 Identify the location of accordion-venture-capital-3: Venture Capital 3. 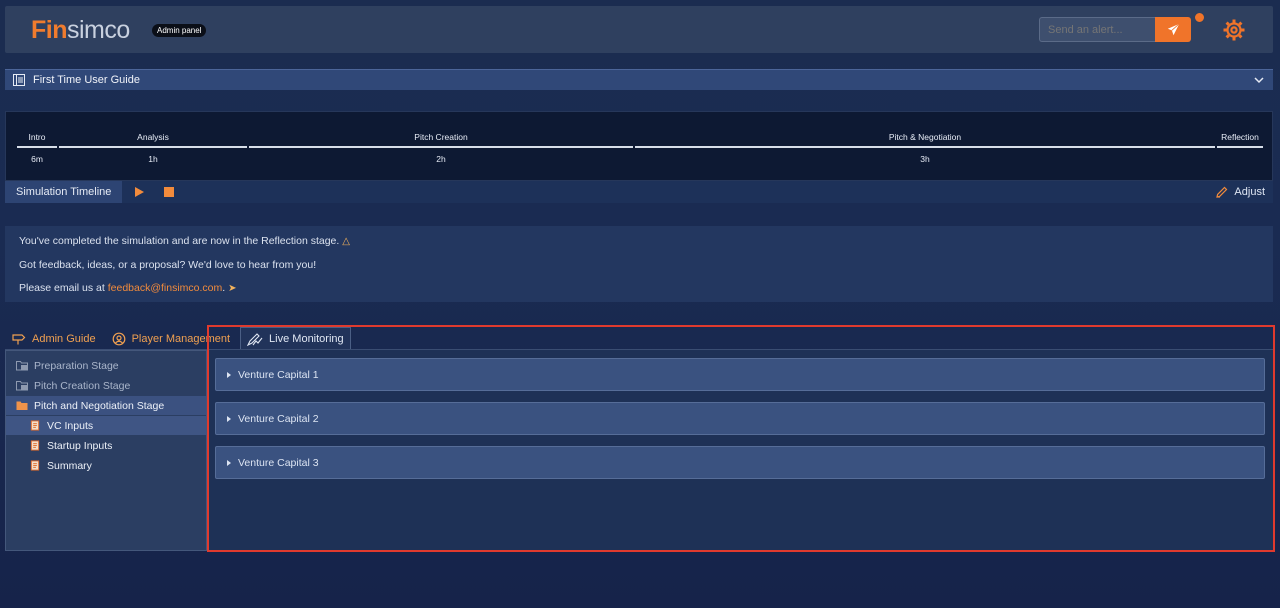
(740, 462).